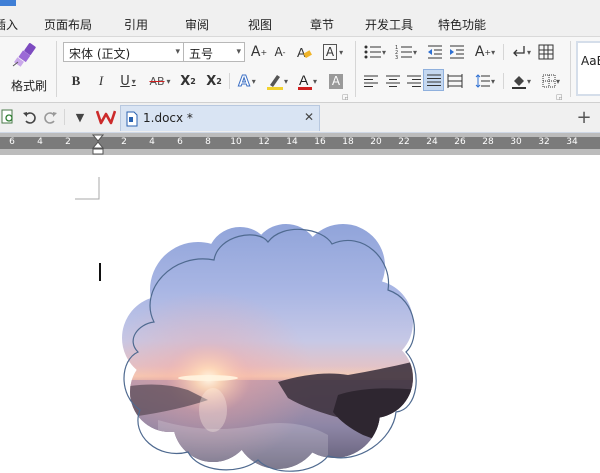 The image size is (600, 473). What do you see at coordinates (482, 81) in the screenshot?
I see `line-spacing-icon` at bounding box center [482, 81].